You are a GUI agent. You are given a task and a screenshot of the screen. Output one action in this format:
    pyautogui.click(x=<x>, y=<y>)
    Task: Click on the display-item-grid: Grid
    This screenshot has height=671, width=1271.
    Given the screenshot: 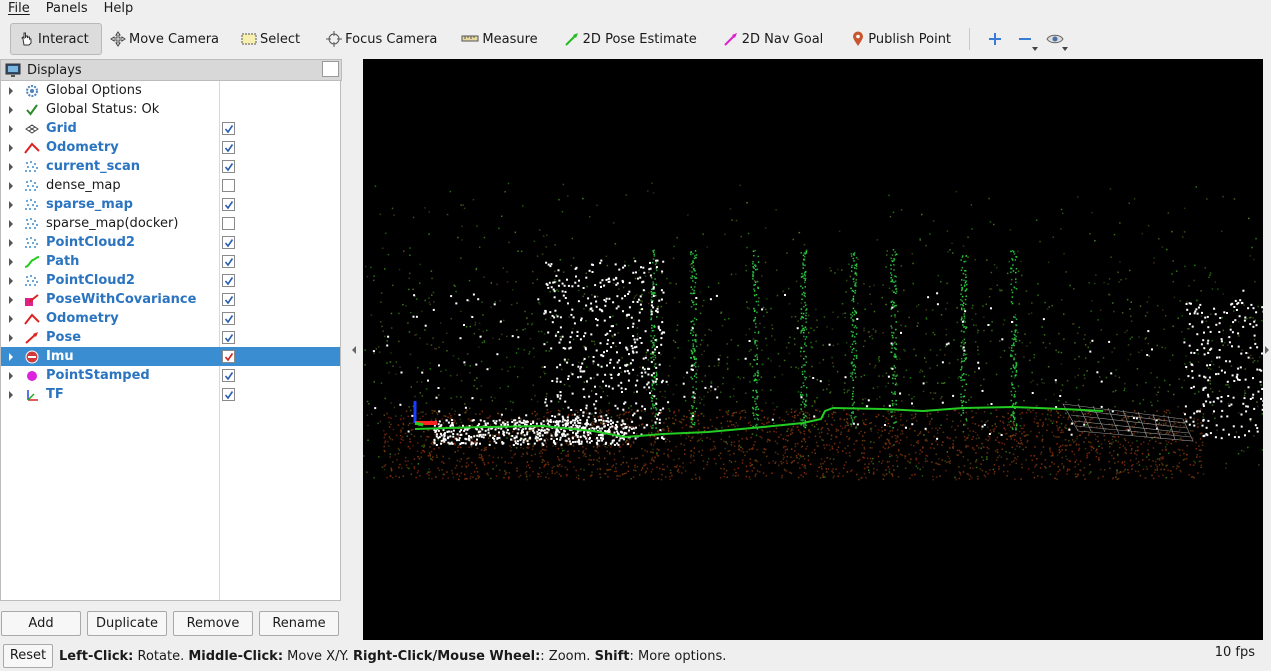 What is the action you would take?
    pyautogui.click(x=170, y=128)
    